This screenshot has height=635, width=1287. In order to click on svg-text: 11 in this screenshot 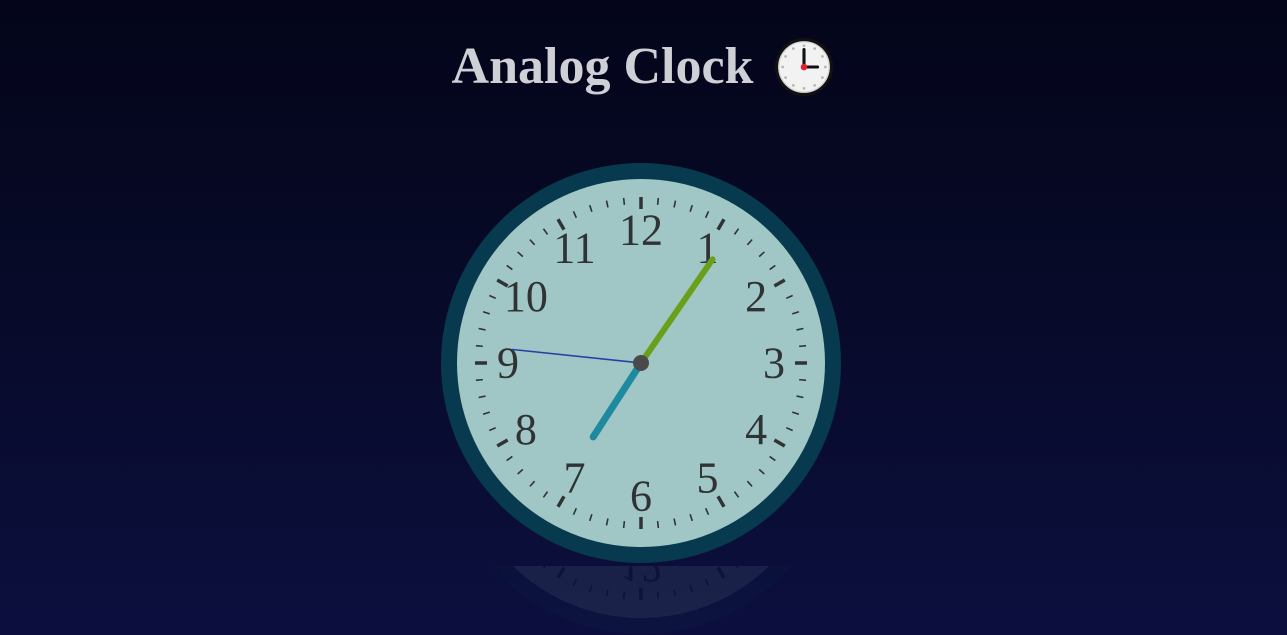, I will do `click(574, 570)`.